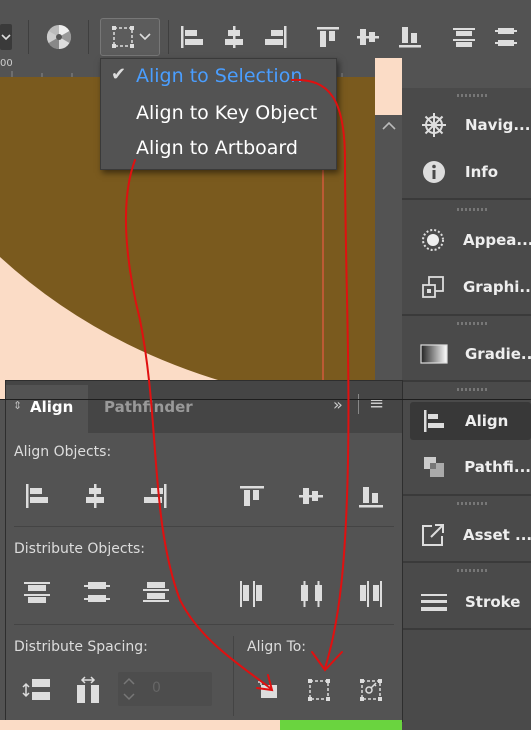 Image resolution: width=531 pixels, height=730 pixels. I want to click on align-to-key-object-button, so click(371, 690).